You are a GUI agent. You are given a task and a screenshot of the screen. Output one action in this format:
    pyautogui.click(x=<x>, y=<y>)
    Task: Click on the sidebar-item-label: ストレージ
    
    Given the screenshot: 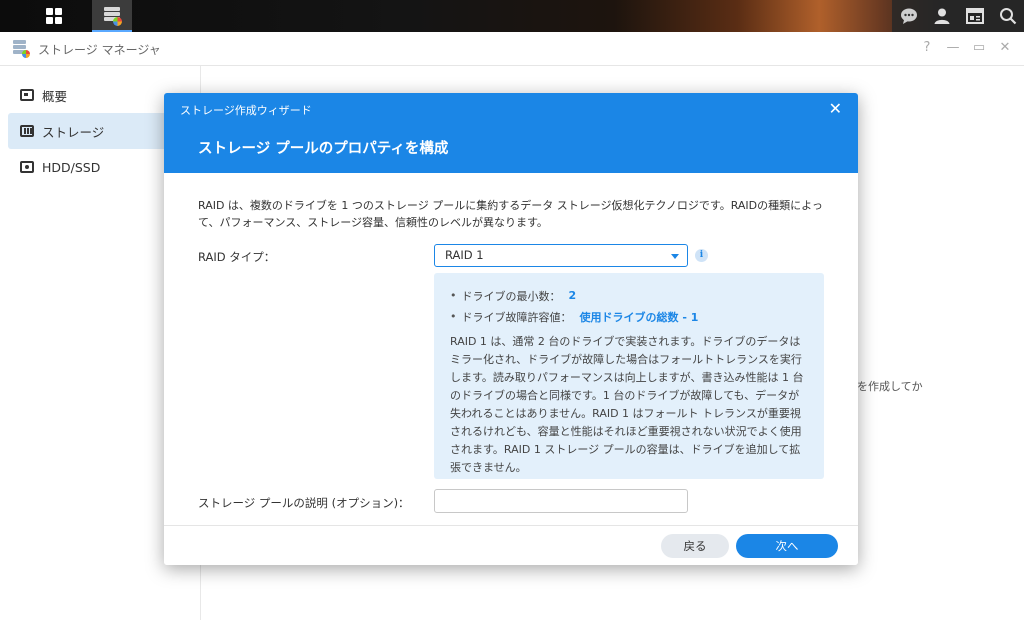 What is the action you would take?
    pyautogui.click(x=73, y=132)
    